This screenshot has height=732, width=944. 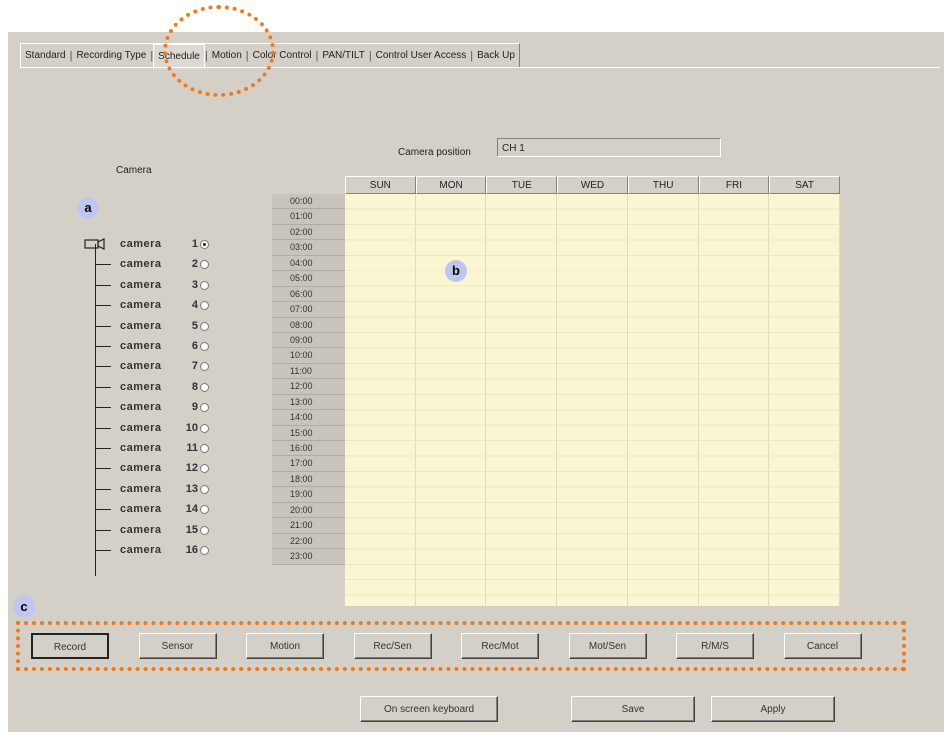 What do you see at coordinates (155, 367) in the screenshot?
I see `camera-row: camera 7` at bounding box center [155, 367].